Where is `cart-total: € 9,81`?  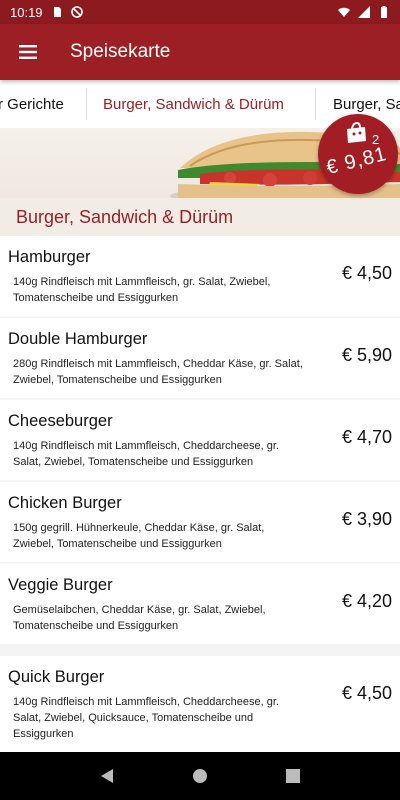 cart-total: € 9,81 is located at coordinates (357, 161).